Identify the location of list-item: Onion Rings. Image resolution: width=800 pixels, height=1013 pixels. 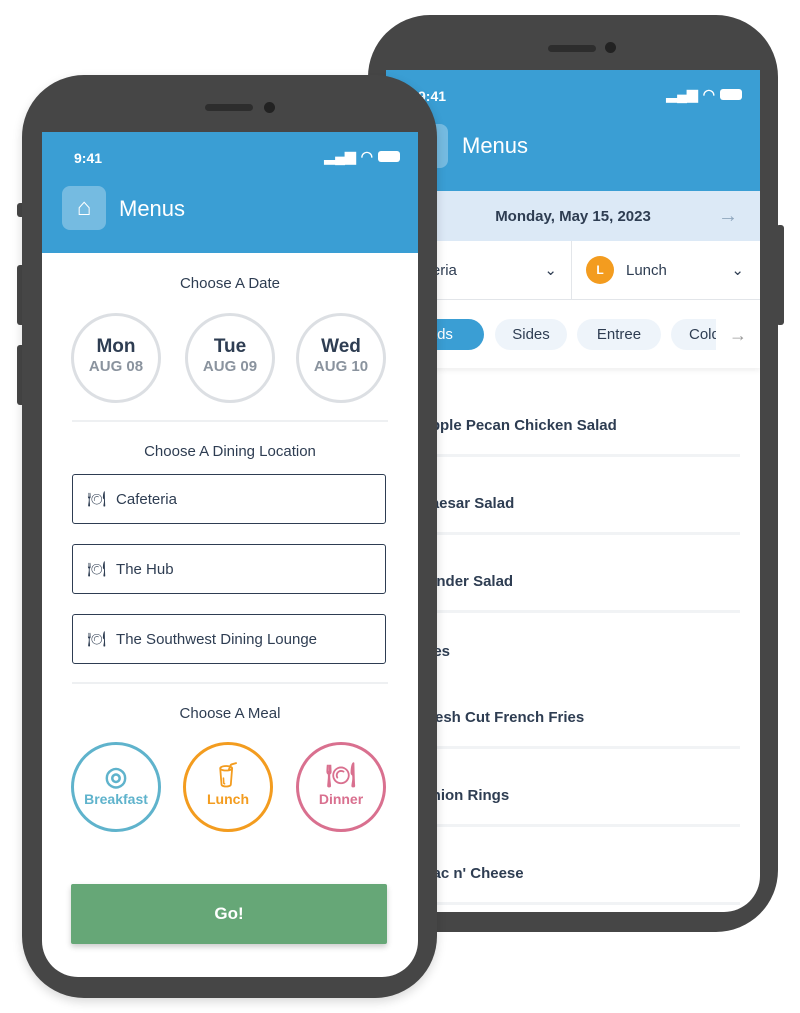
(573, 797).